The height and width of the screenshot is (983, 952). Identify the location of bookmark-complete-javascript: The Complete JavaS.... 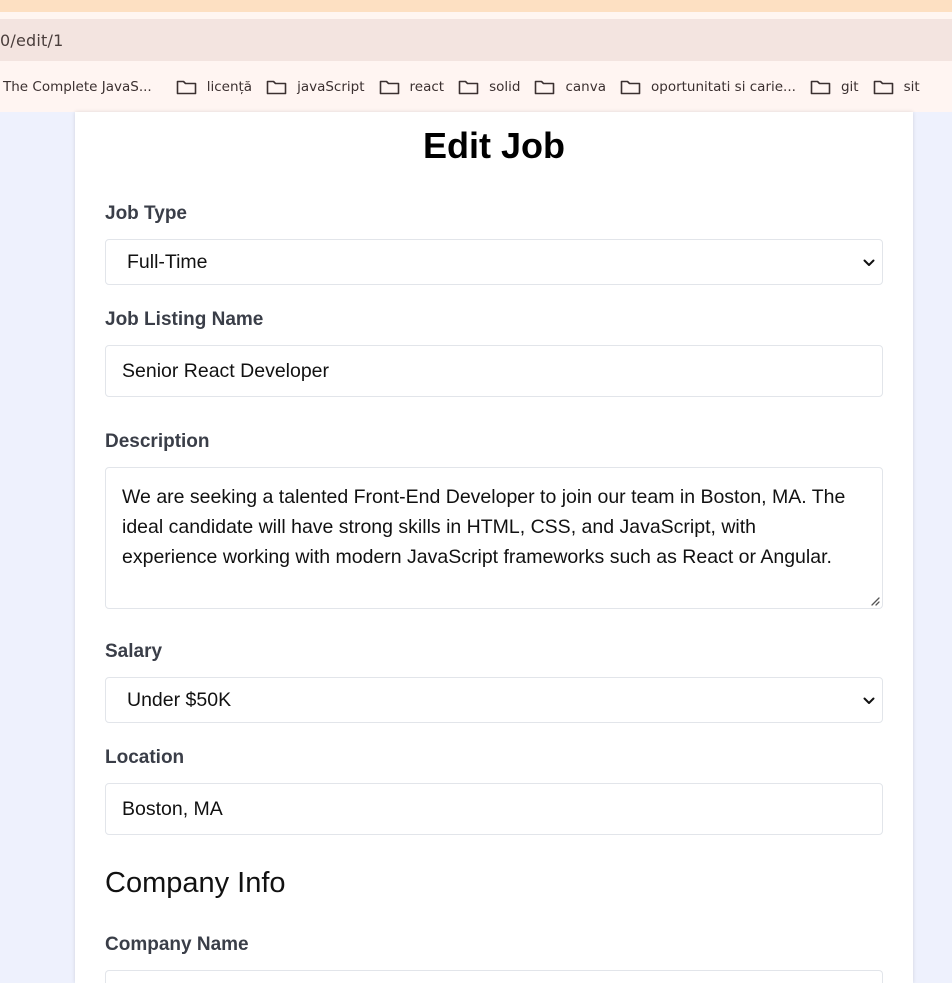
(79, 87).